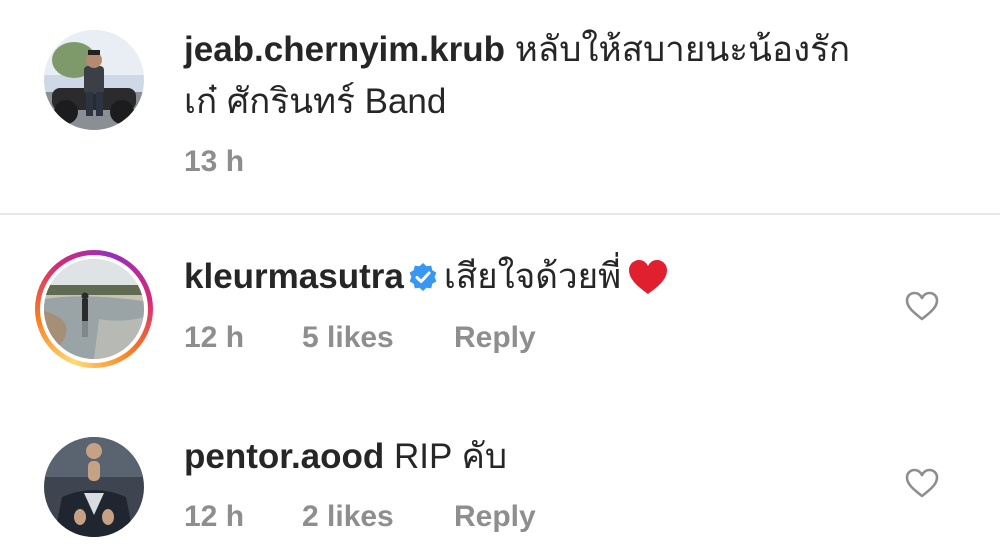  What do you see at coordinates (344, 49) in the screenshot?
I see `comment-username: jeab.chernyim.krub` at bounding box center [344, 49].